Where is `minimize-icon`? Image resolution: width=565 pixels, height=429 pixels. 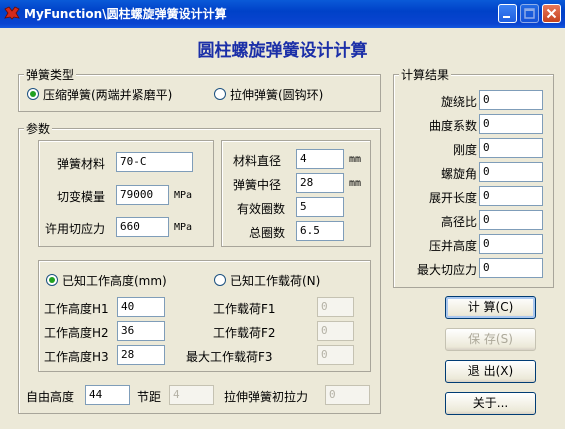 minimize-icon is located at coordinates (506, 17).